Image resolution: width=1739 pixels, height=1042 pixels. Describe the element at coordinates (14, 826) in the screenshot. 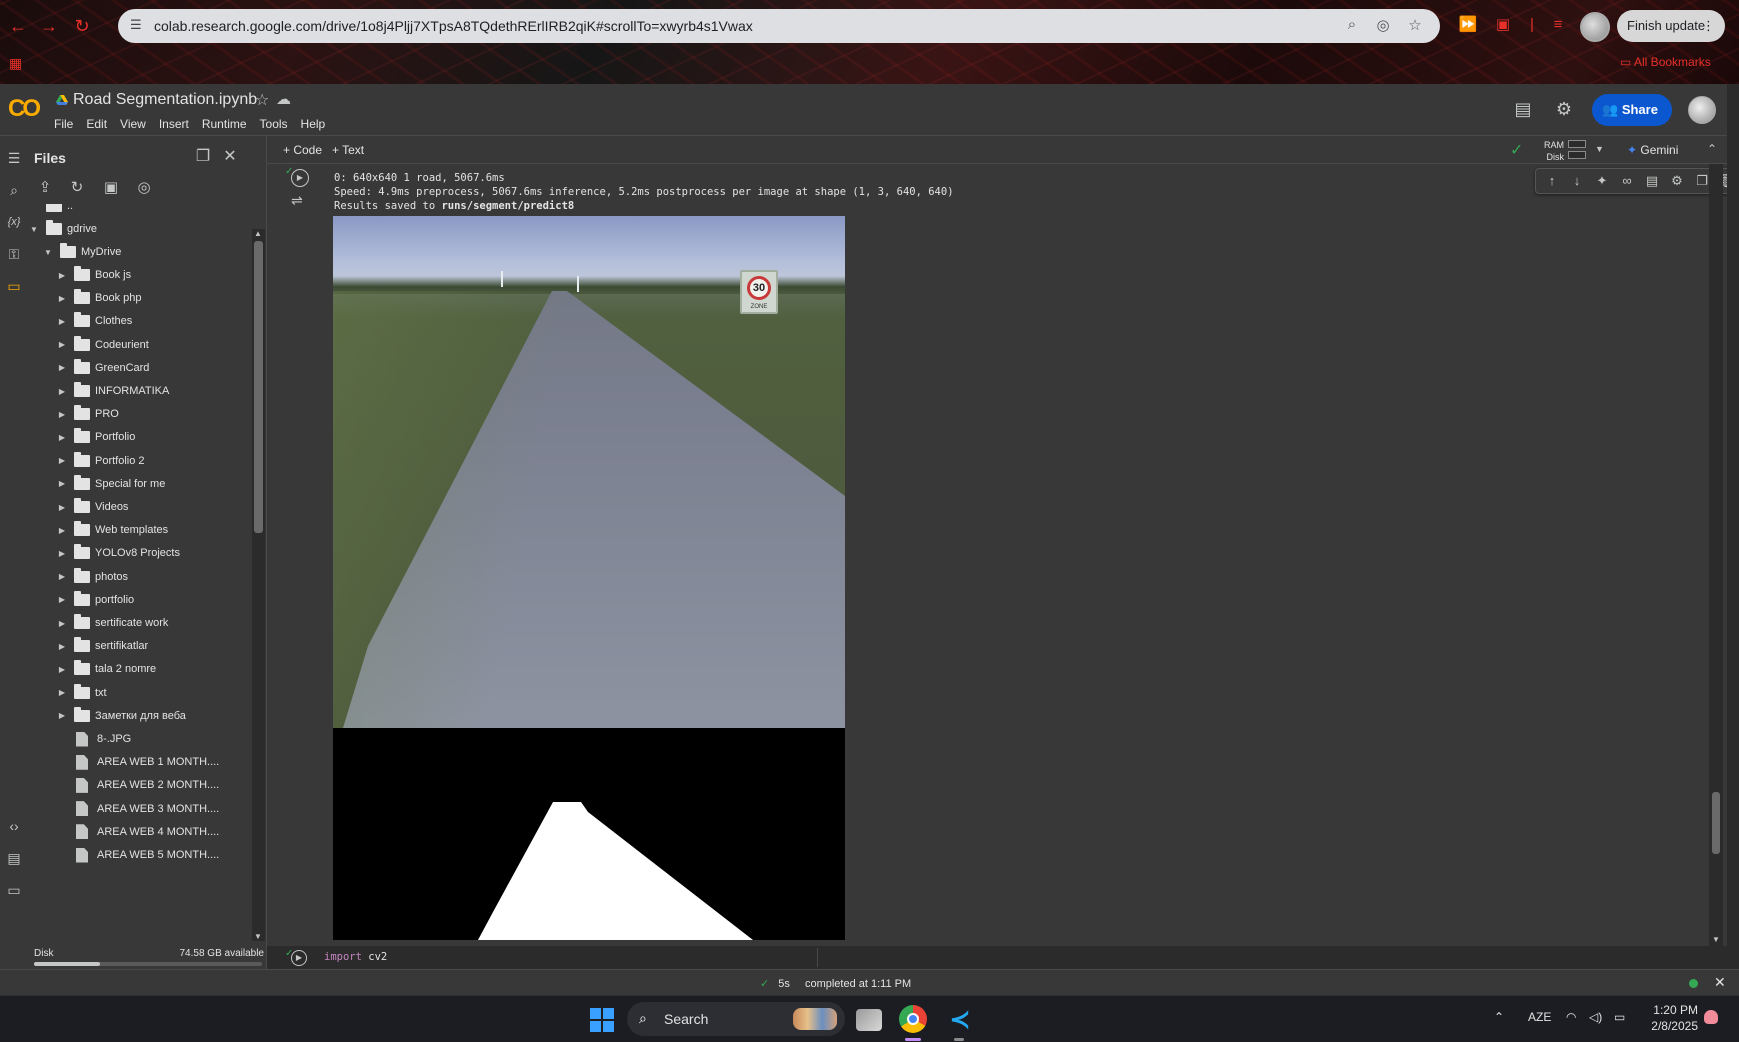

I see `code-snippets-icon: ‹›` at that location.